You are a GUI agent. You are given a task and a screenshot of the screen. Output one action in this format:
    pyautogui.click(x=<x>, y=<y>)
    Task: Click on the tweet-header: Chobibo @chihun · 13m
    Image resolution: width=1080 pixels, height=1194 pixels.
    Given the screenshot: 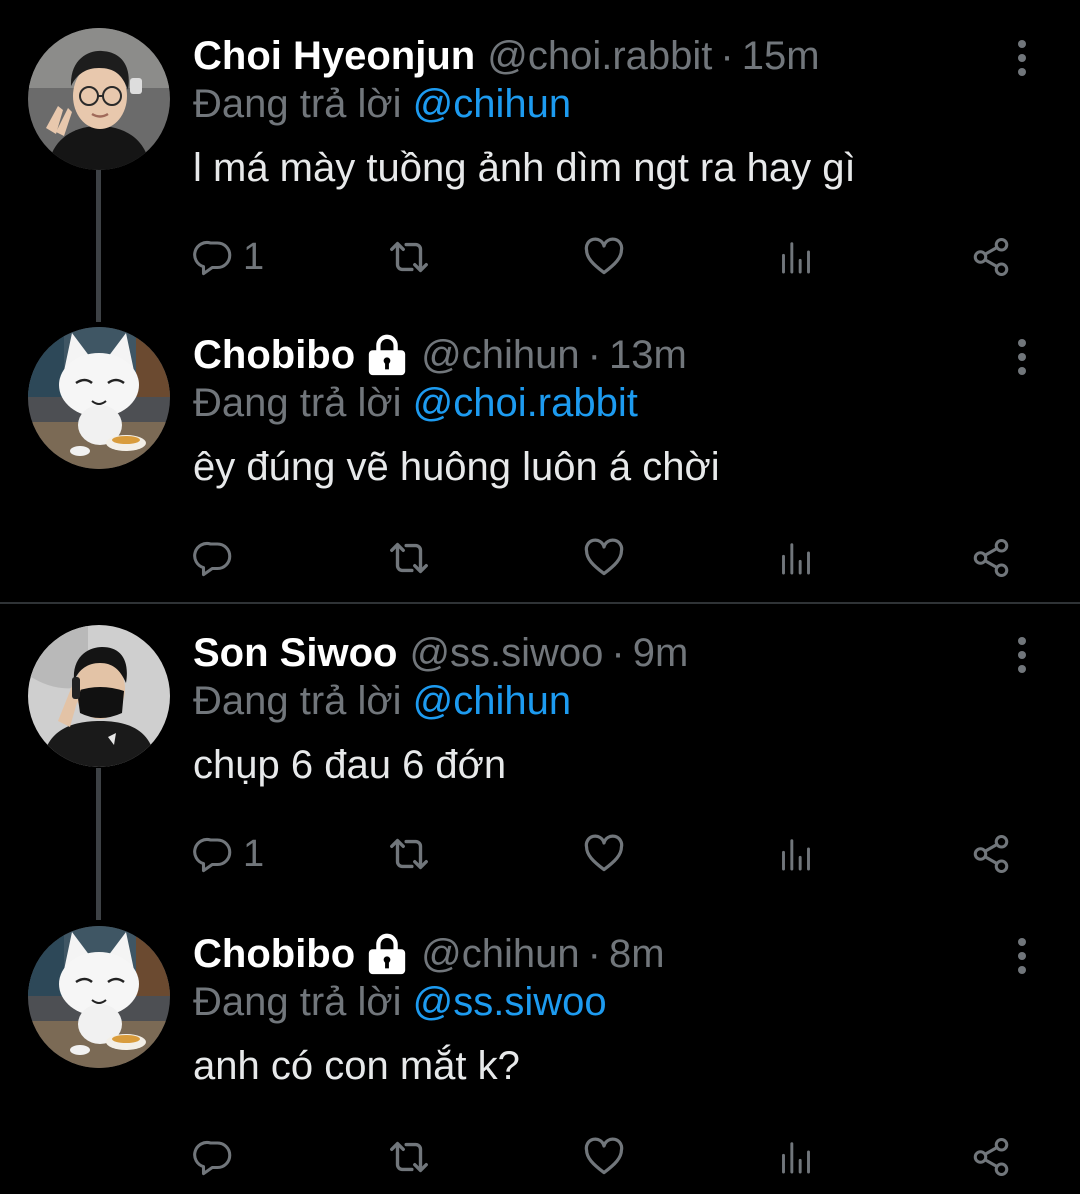 What is the action you would take?
    pyautogui.click(x=440, y=355)
    